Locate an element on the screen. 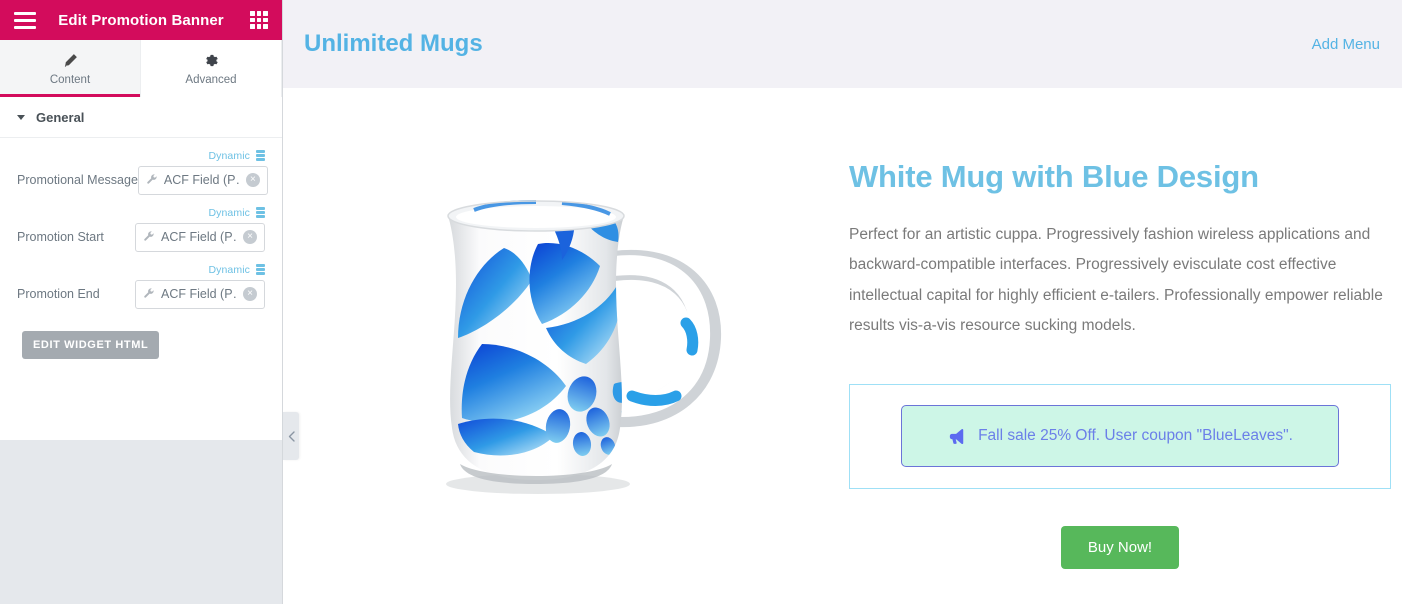  field-promotion-start-input: ACF Field (P…) × is located at coordinates (200, 237).